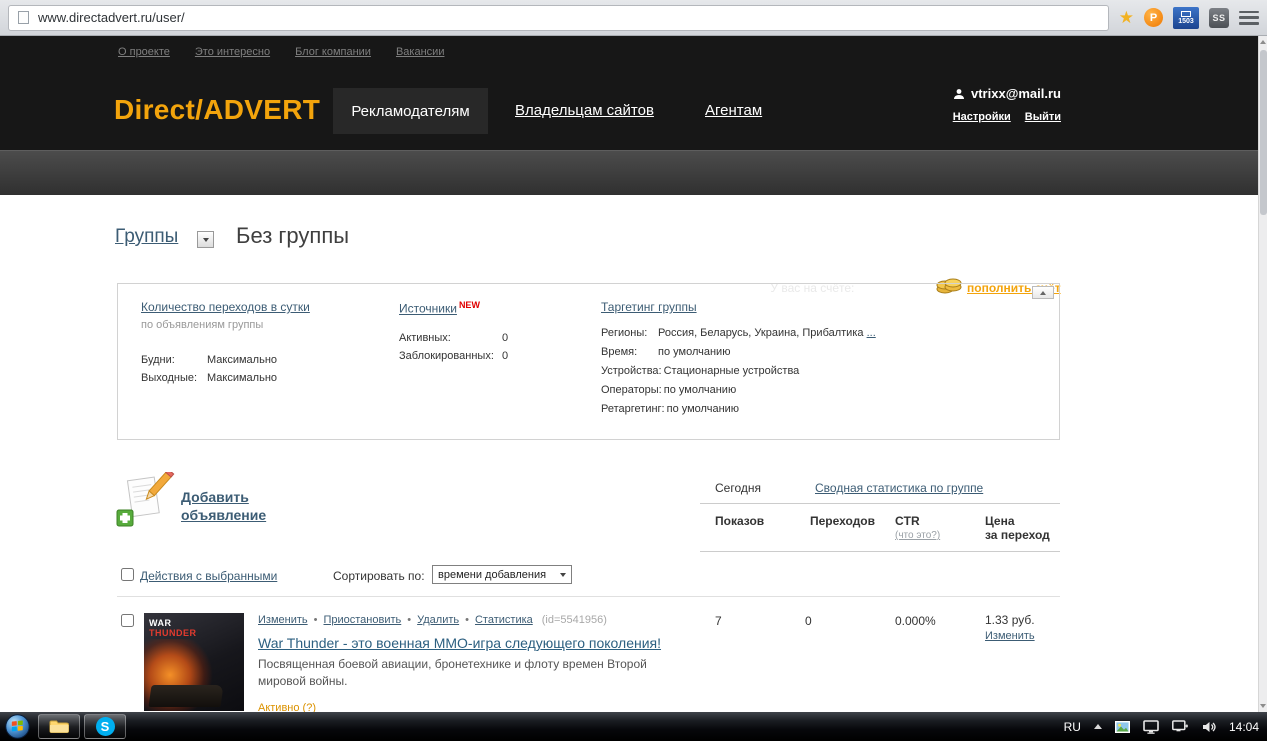 This screenshot has width=1267, height=741. Describe the element at coordinates (504, 620) in the screenshot. I see `ad-stats-link: Статистика` at that location.